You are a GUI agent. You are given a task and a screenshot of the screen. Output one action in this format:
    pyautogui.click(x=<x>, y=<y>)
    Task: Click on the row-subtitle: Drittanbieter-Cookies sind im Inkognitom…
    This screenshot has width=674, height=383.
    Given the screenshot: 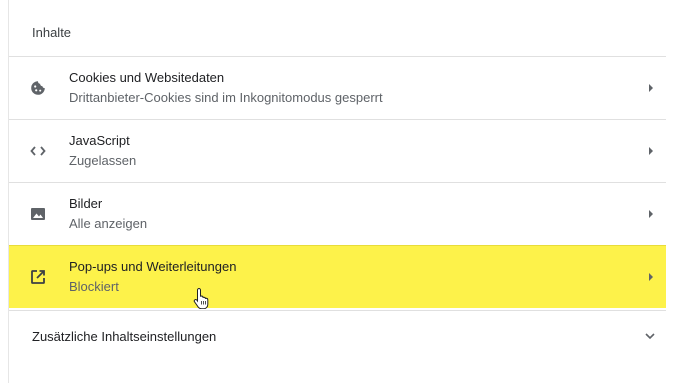 What is the action you would take?
    pyautogui.click(x=226, y=97)
    